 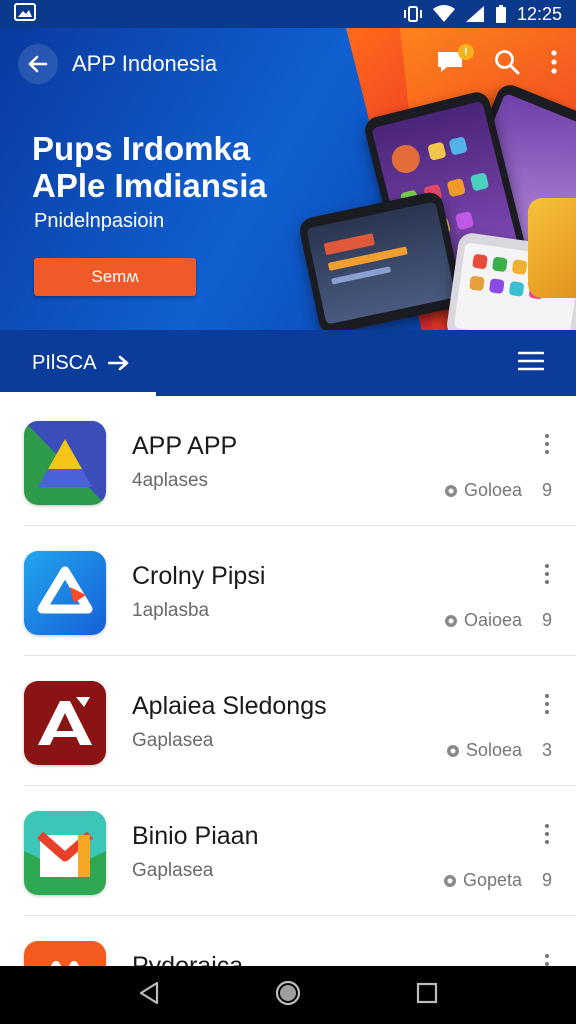 I want to click on list-item: Crolny Pipsi 1aplasba Oaioea 9, so click(x=300, y=591).